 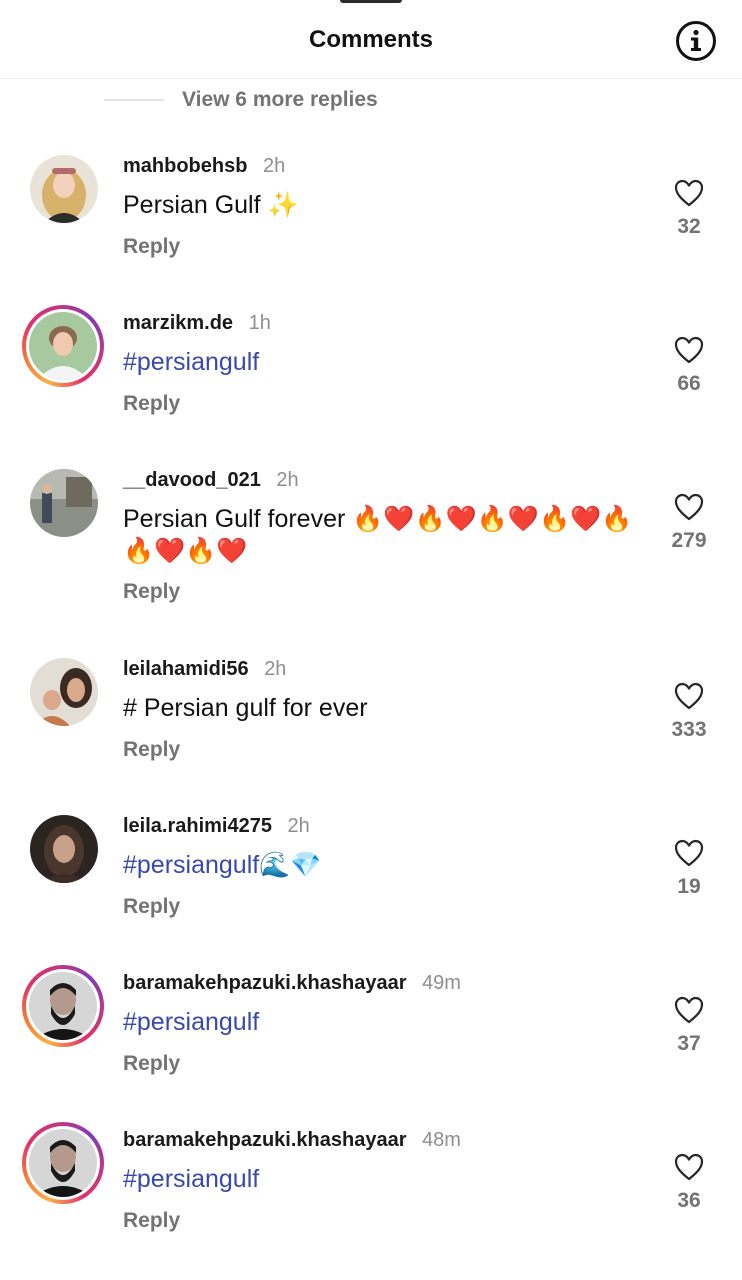 What do you see at coordinates (696, 41) in the screenshot?
I see `info-icon` at bounding box center [696, 41].